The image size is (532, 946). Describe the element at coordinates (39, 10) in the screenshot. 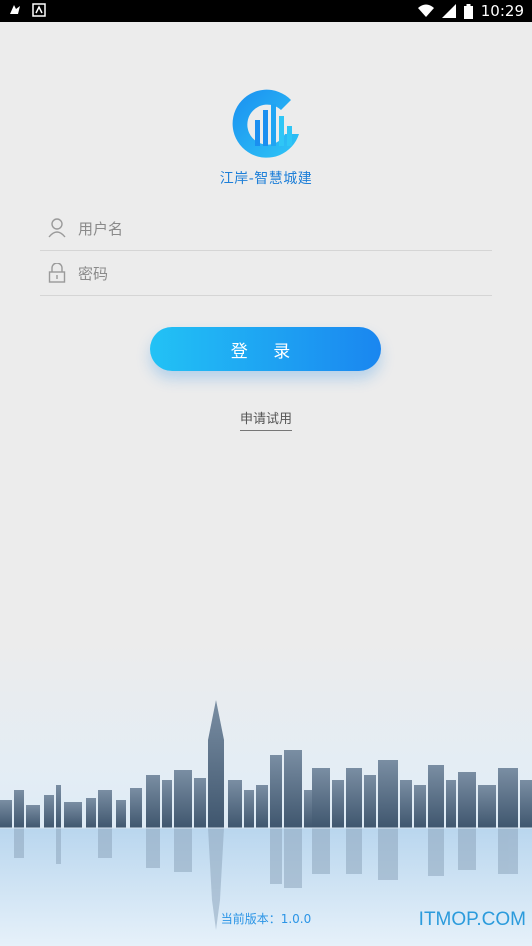

I see `download-notification-icon` at that location.